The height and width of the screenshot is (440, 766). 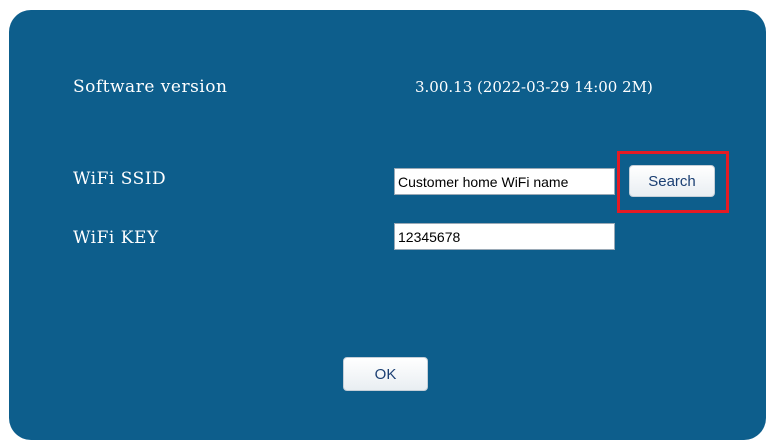 What do you see at coordinates (534, 87) in the screenshot?
I see `software-version-value: 3.00.13 (2022-03-29 14:00 2M)` at bounding box center [534, 87].